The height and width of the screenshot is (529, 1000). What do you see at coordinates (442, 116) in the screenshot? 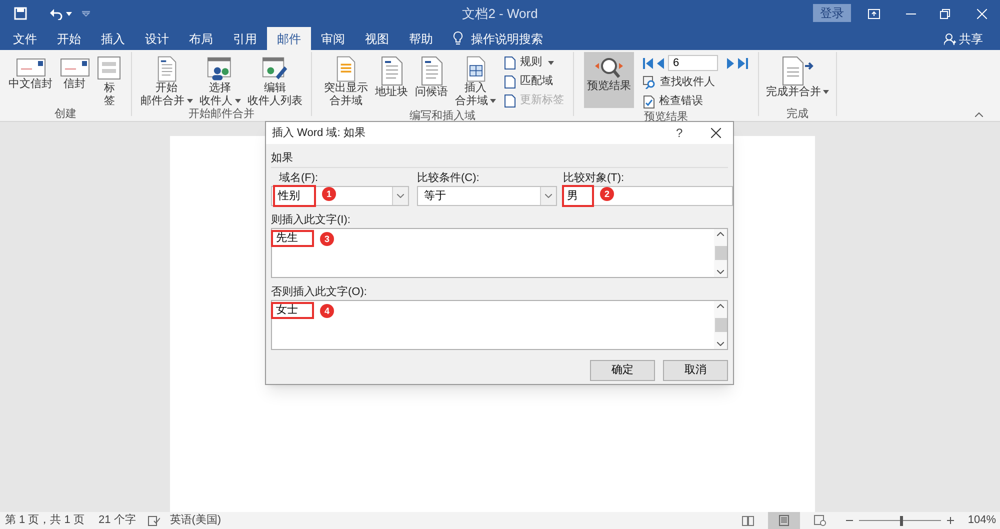
I see `group-label: 编写和插入域` at bounding box center [442, 116].